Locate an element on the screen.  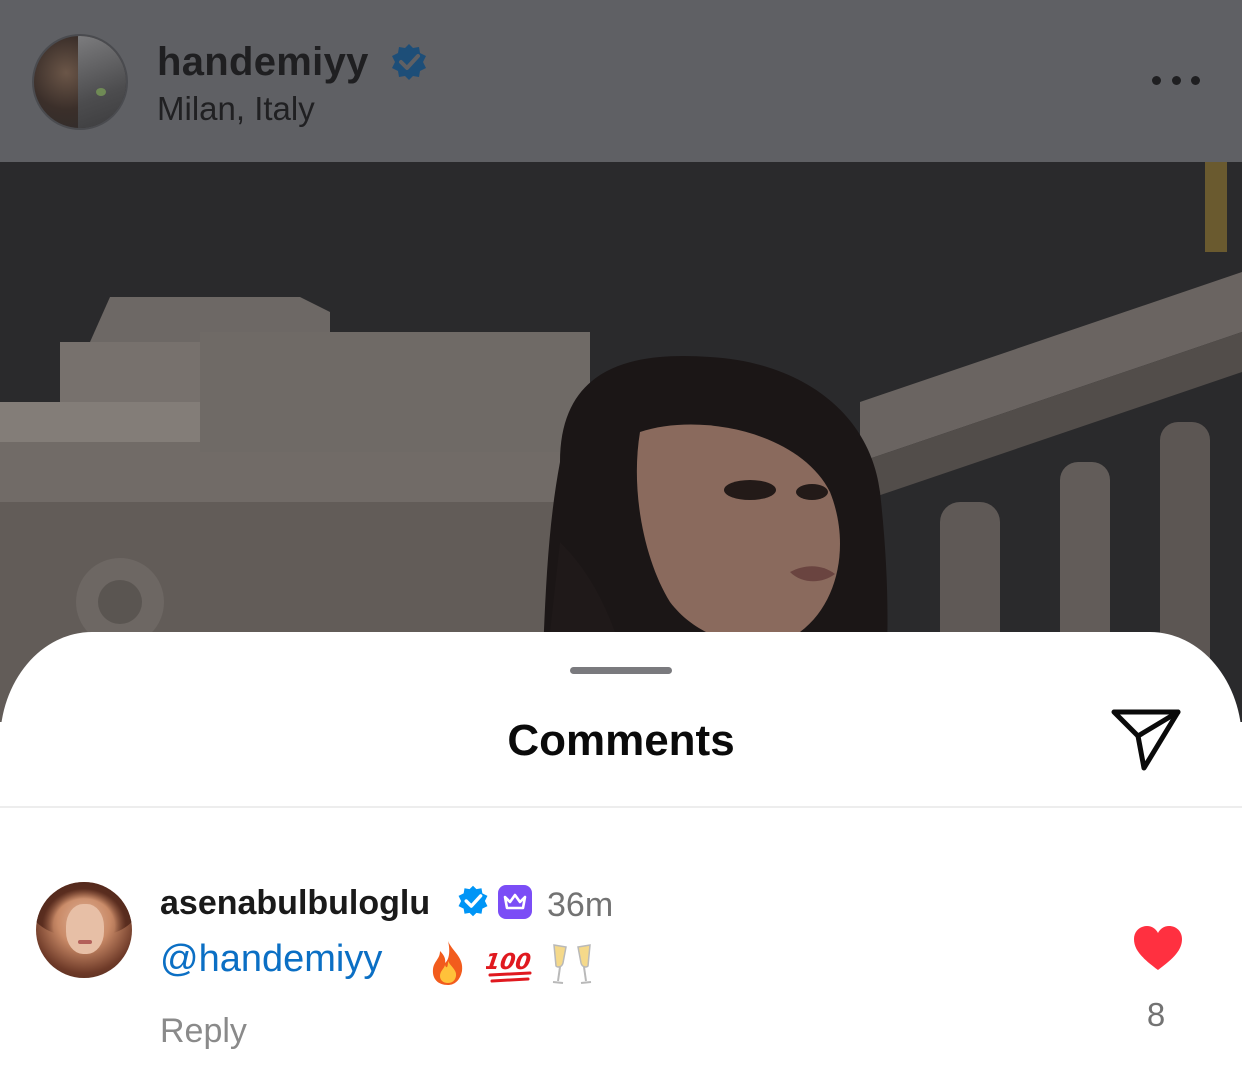
post-author-avatar is located at coordinates (80, 82).